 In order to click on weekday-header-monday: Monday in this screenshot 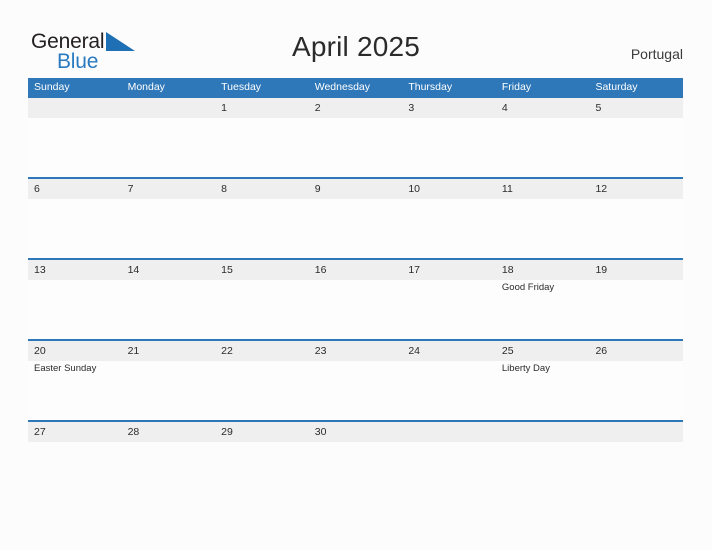, I will do `click(146, 87)`.